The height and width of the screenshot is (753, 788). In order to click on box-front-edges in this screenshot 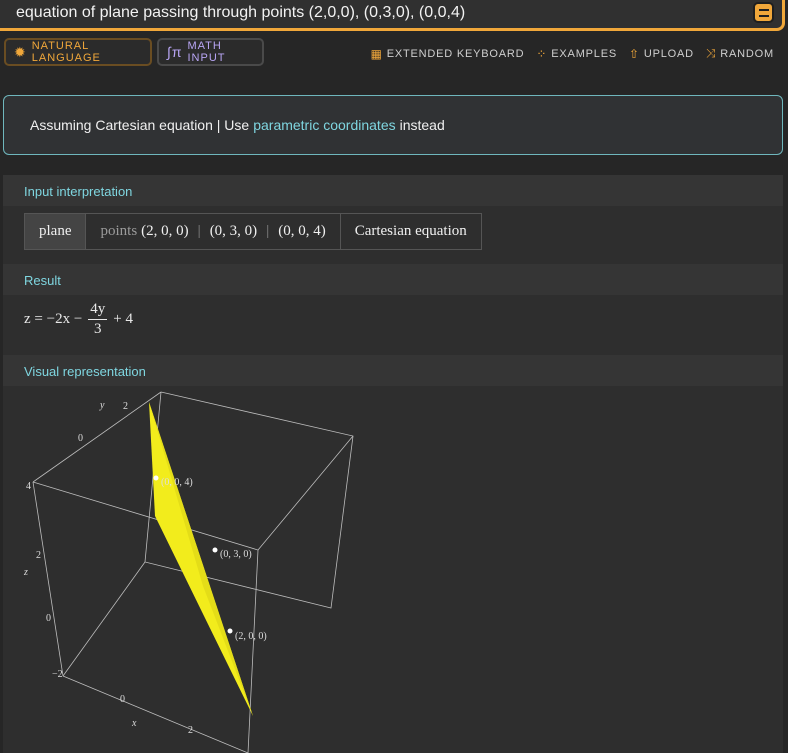, I will do `click(145, 617)`.